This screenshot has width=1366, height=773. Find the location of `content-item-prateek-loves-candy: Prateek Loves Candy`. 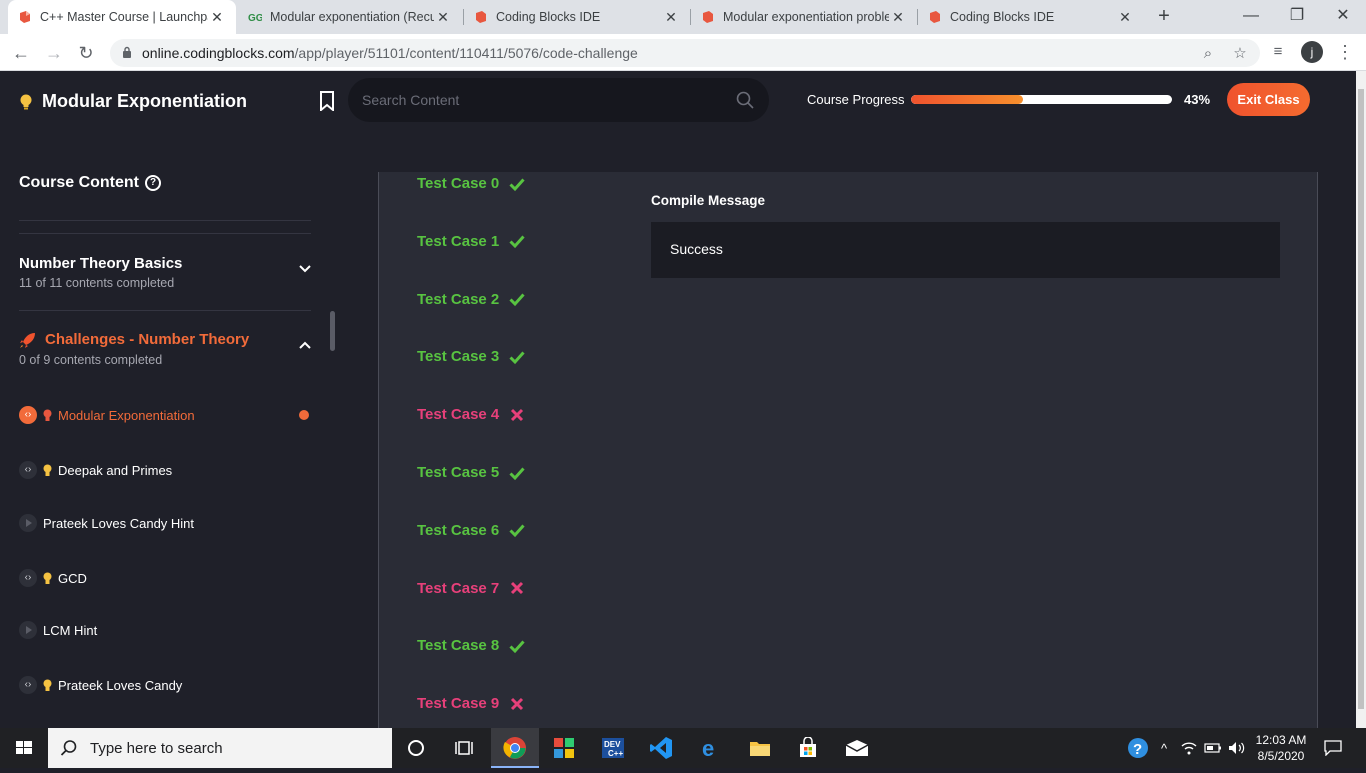

content-item-prateek-loves-candy: Prateek Loves Candy is located at coordinates (165, 685).